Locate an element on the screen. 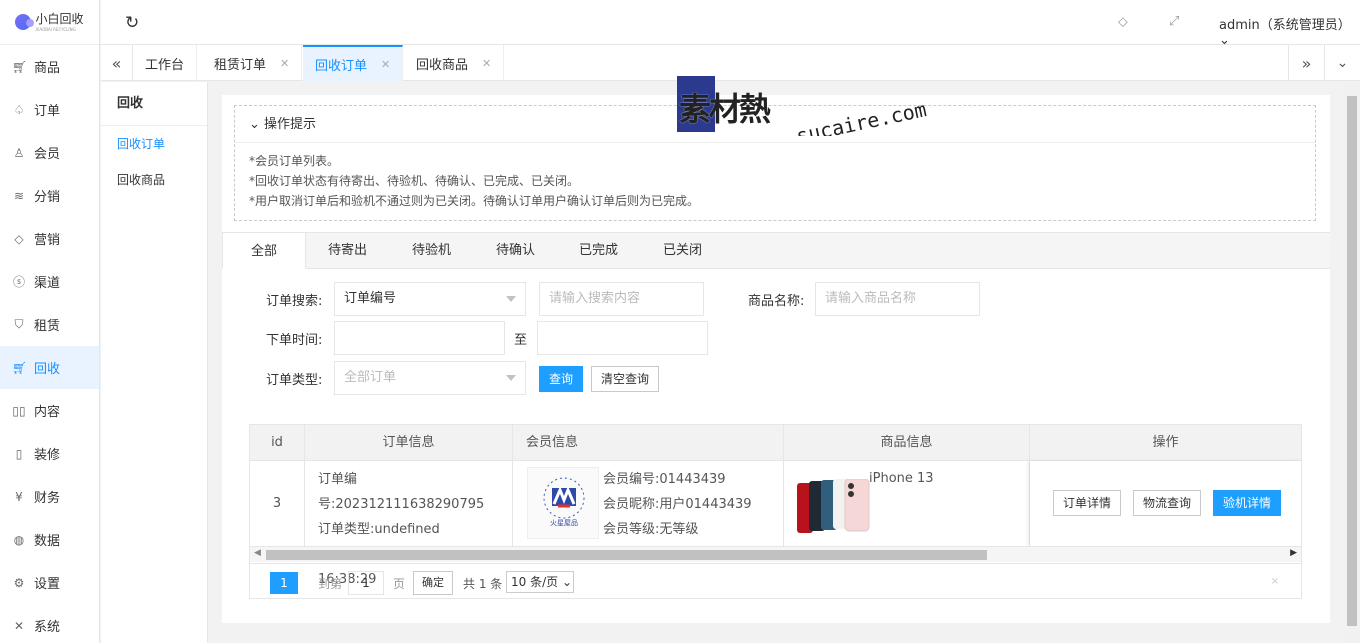  order-type-select: 全部订单 is located at coordinates (430, 378).